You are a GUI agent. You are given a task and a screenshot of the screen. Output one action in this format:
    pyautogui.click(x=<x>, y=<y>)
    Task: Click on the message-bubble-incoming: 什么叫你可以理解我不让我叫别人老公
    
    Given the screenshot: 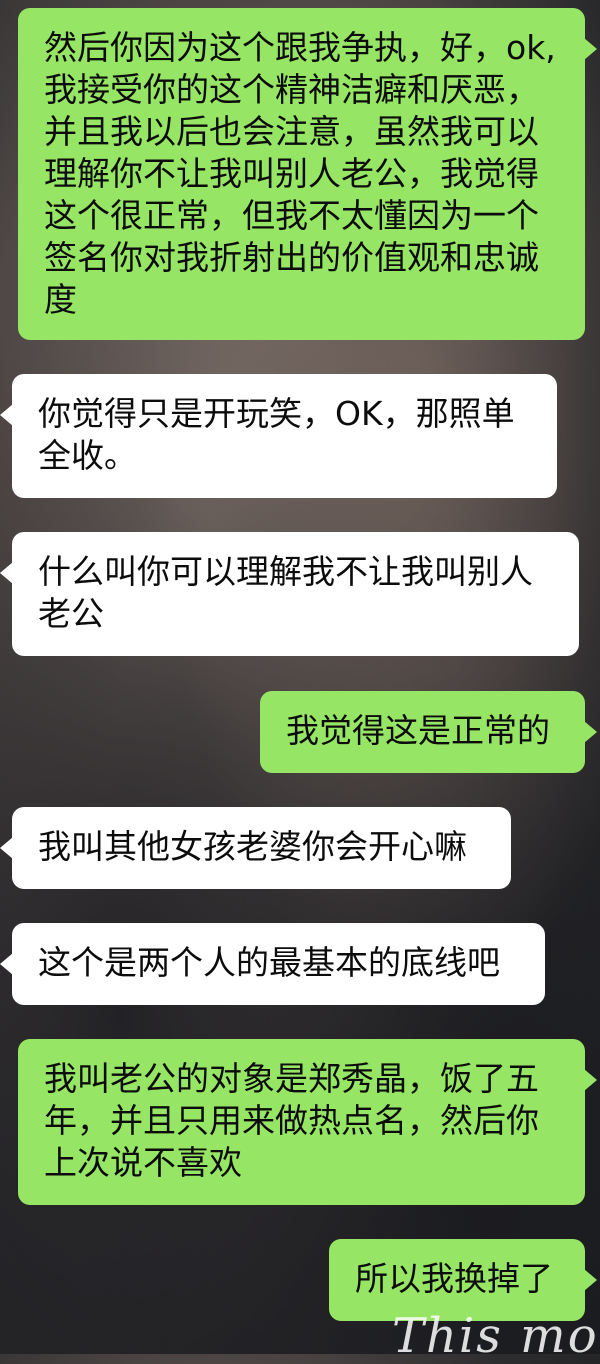 What is the action you would take?
    pyautogui.click(x=289, y=594)
    